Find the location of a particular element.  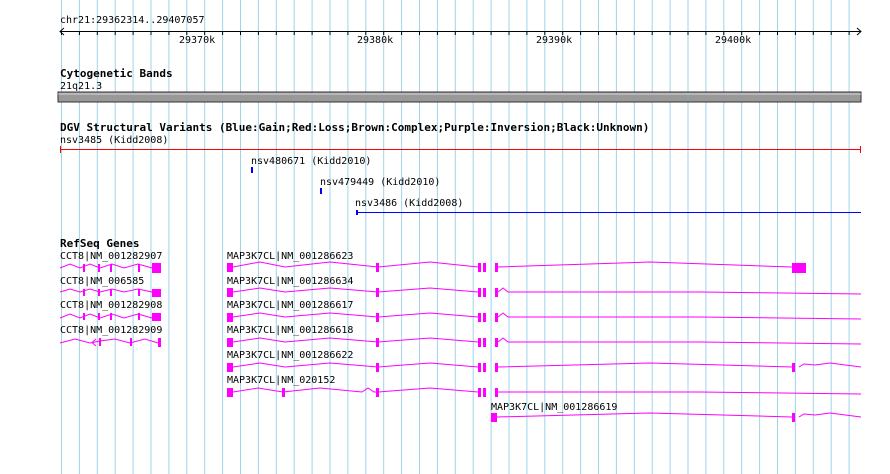

gene-map3k7cl-nm001286634 is located at coordinates (544, 292).